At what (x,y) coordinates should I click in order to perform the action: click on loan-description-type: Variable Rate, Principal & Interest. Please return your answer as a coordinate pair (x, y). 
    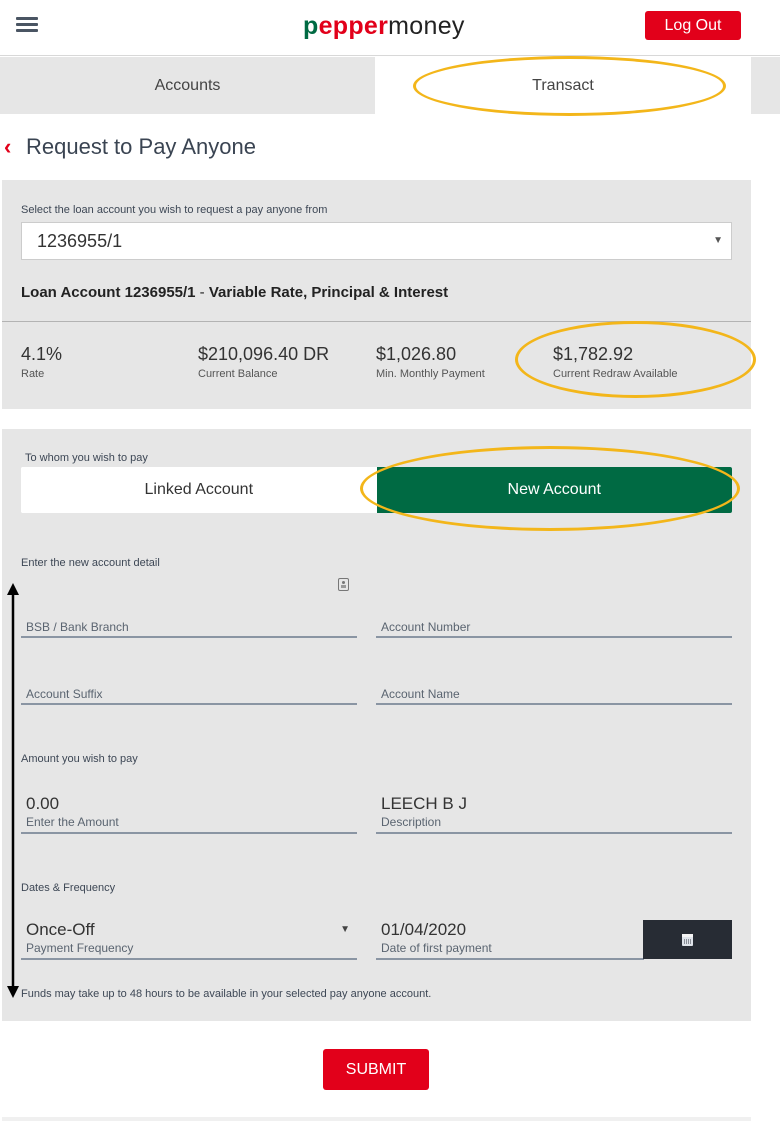
    Looking at the image, I should click on (328, 292).